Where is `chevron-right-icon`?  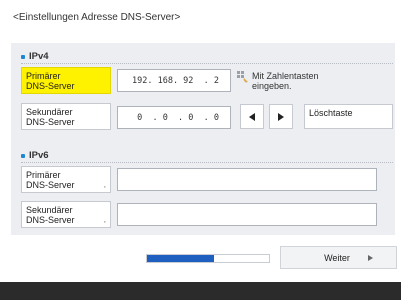 chevron-right-icon is located at coordinates (370, 257).